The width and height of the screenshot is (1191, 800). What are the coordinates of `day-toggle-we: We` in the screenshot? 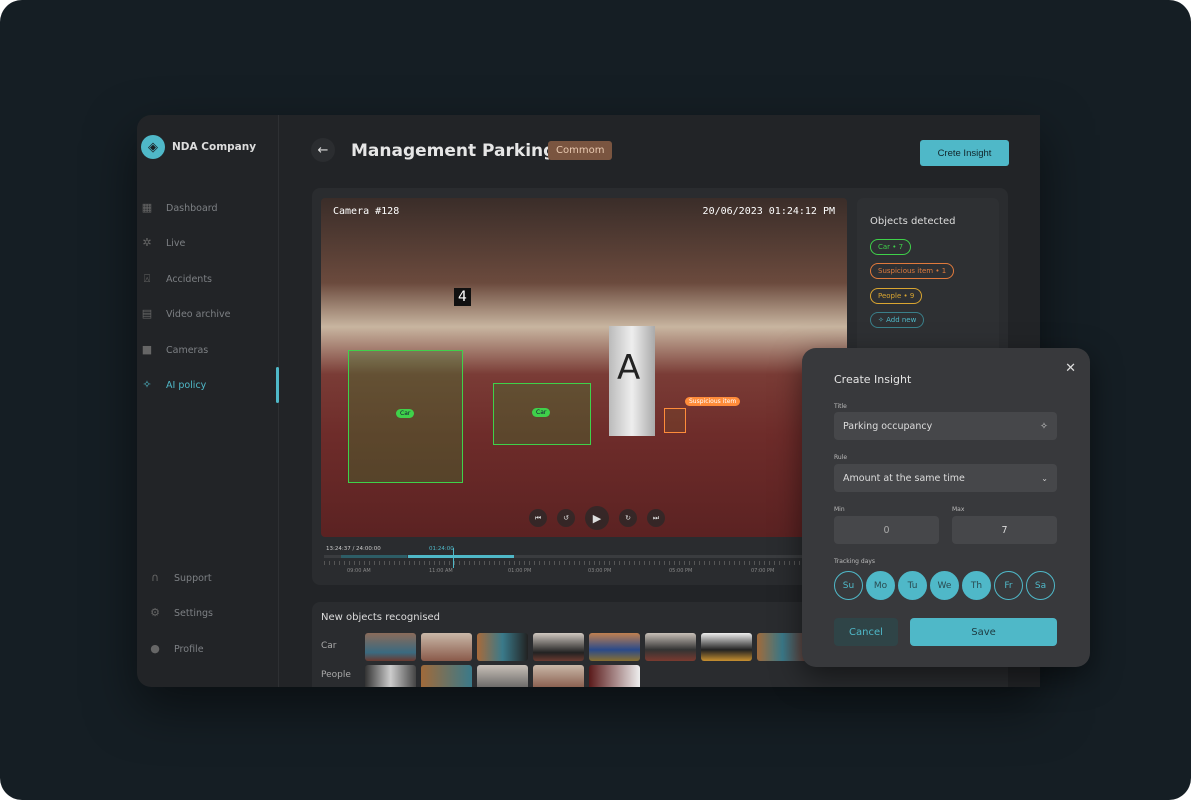 It's located at (944, 585).